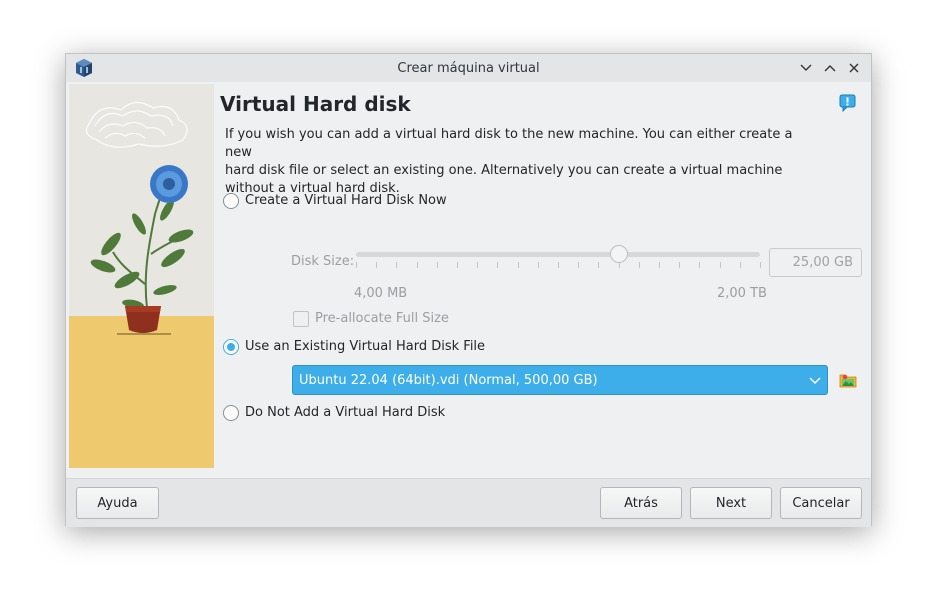 This screenshot has width=937, height=604. What do you see at coordinates (830, 68) in the screenshot?
I see `chevron-up-icon` at bounding box center [830, 68].